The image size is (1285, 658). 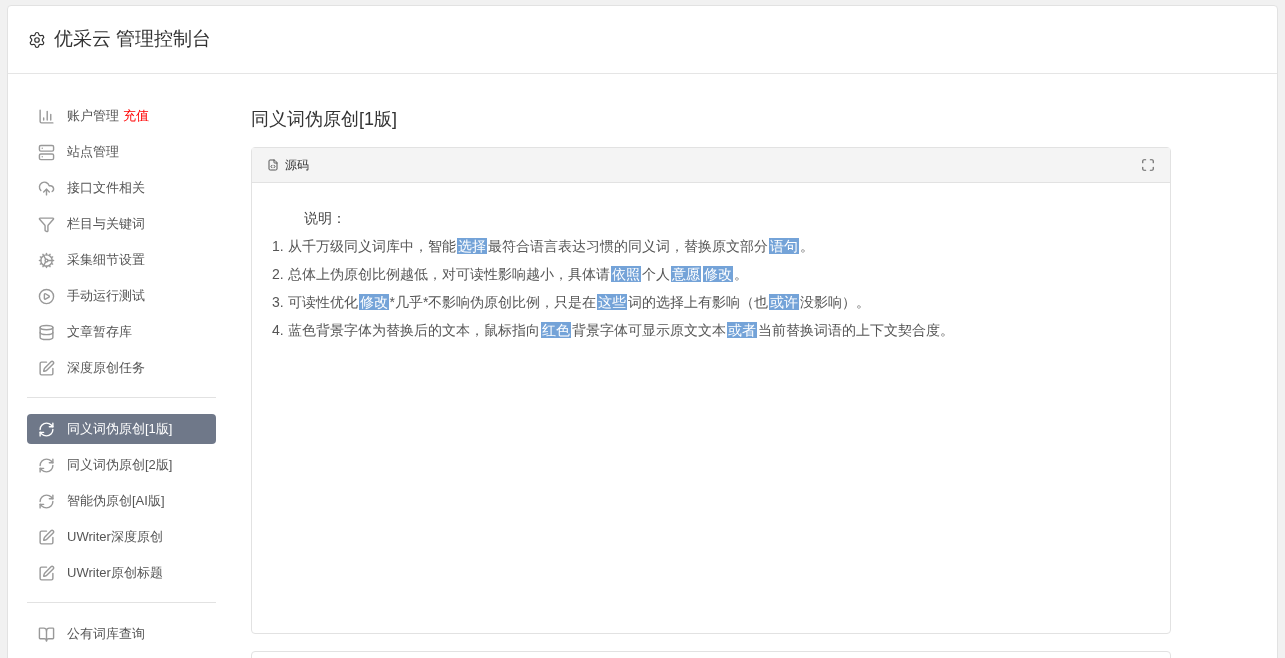 What do you see at coordinates (46, 332) in the screenshot?
I see `database-icon` at bounding box center [46, 332].